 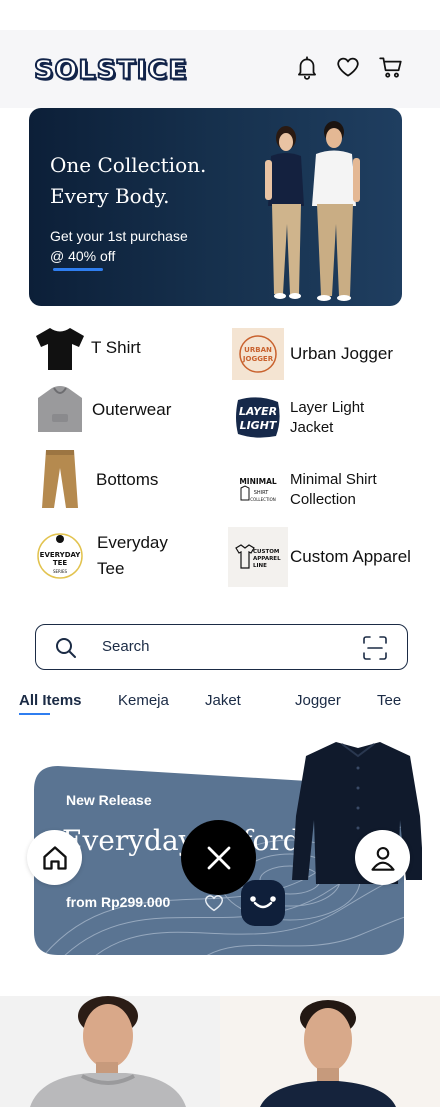 I want to click on model-hoodie-image, so click(x=108, y=1051).